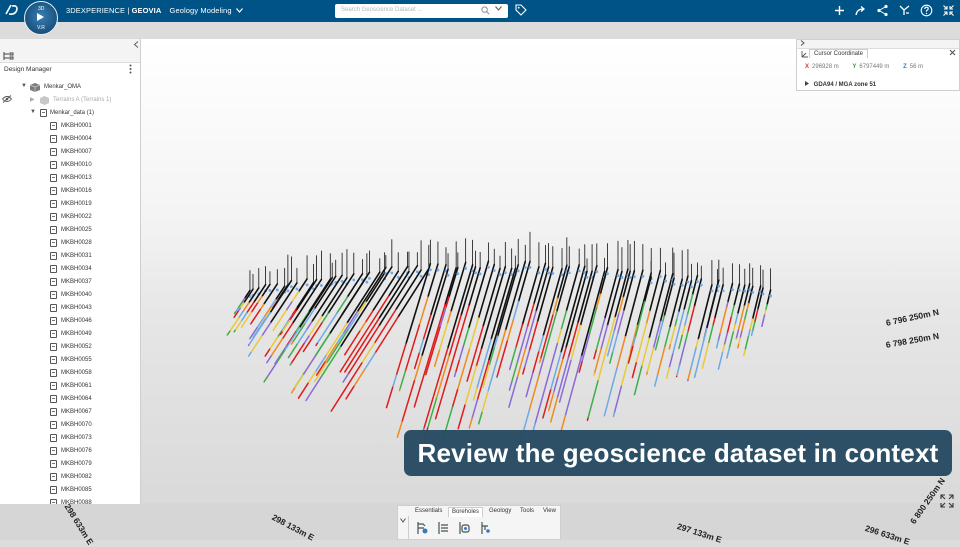 The width and height of the screenshot is (960, 547). What do you see at coordinates (926, 10) in the screenshot?
I see `help-icon` at bounding box center [926, 10].